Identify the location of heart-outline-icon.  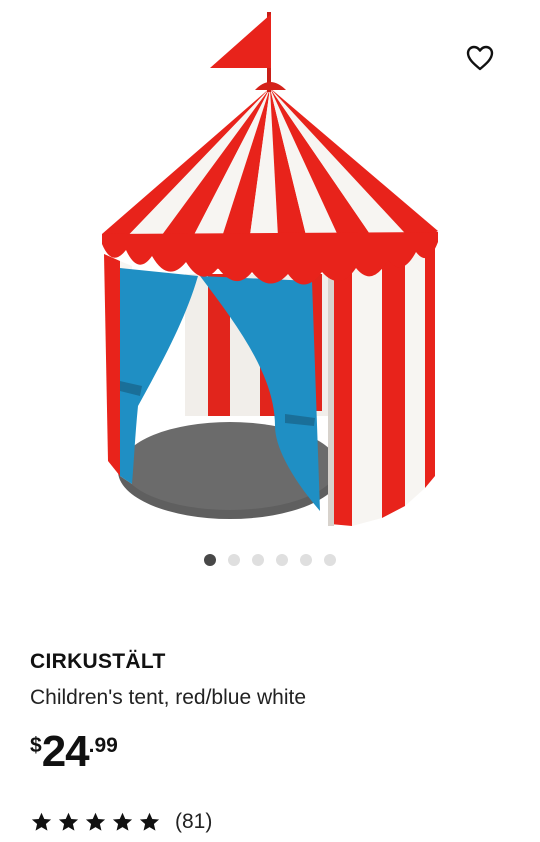
(480, 58).